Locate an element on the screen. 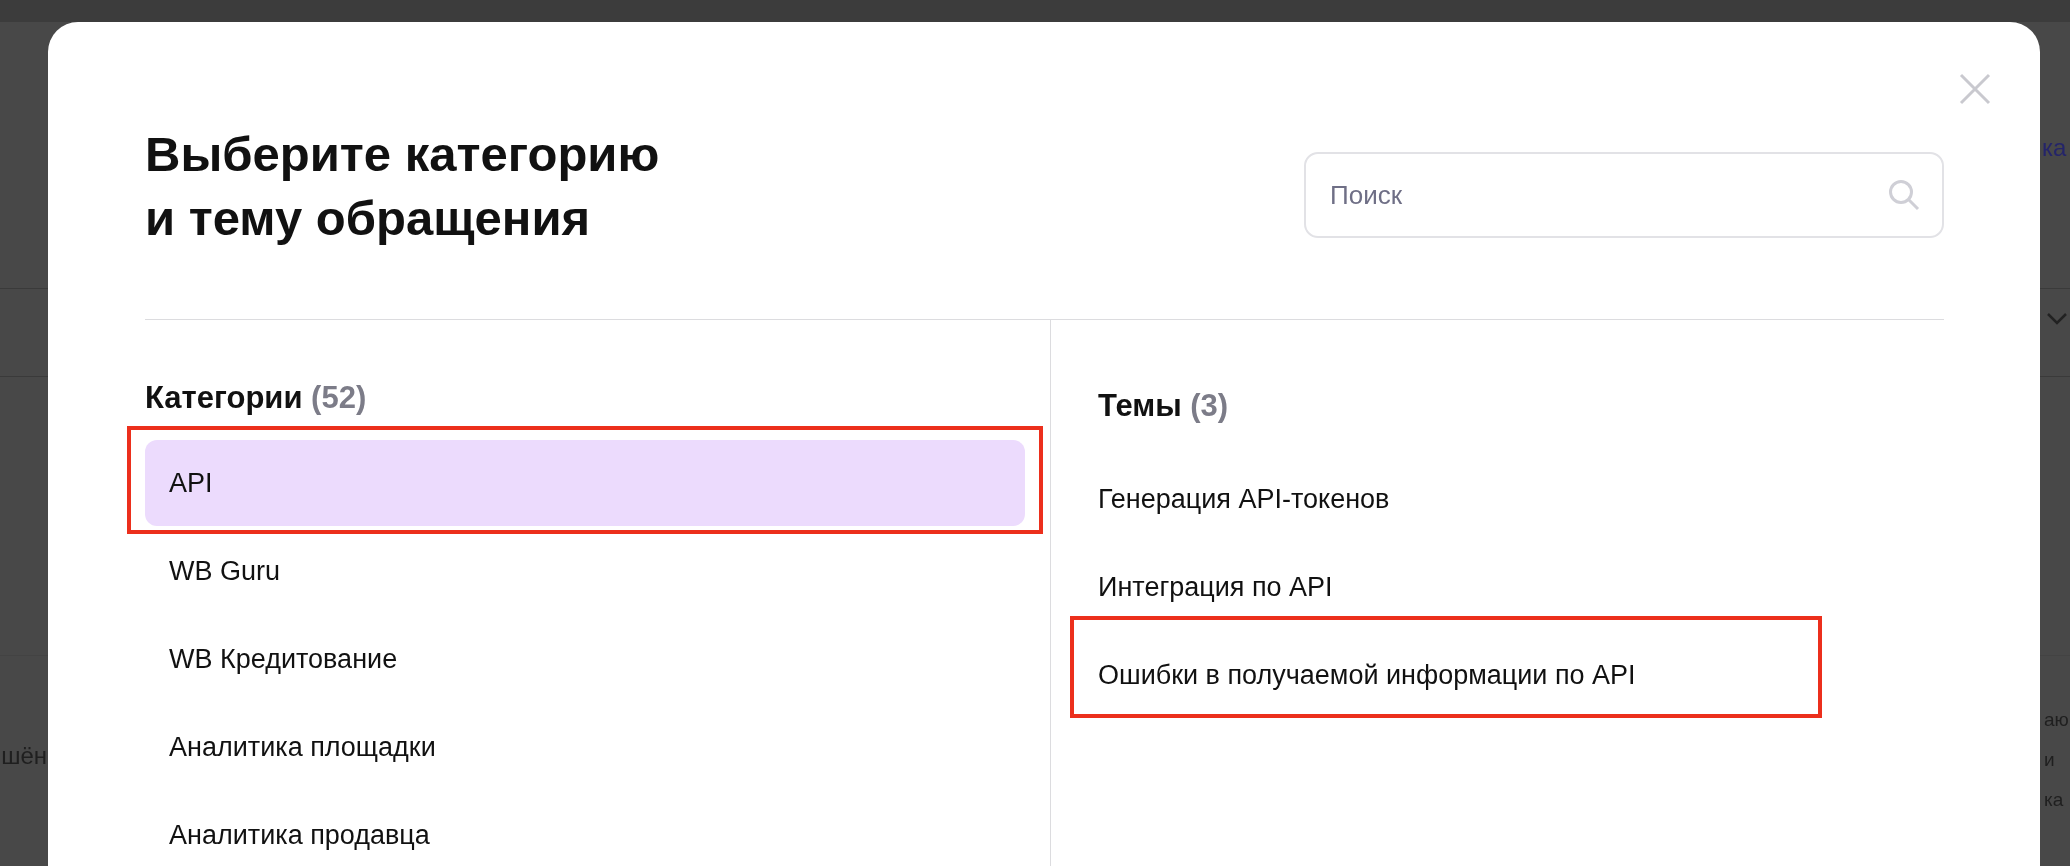 This screenshot has width=2070, height=866. chevron-down-icon is located at coordinates (2057, 319).